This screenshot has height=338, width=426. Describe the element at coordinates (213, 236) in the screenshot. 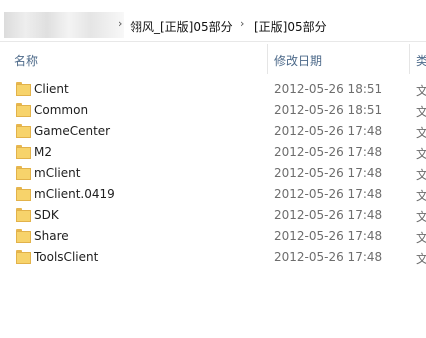

I see `file-row: Share 2012-05-26 17:48 文` at that location.